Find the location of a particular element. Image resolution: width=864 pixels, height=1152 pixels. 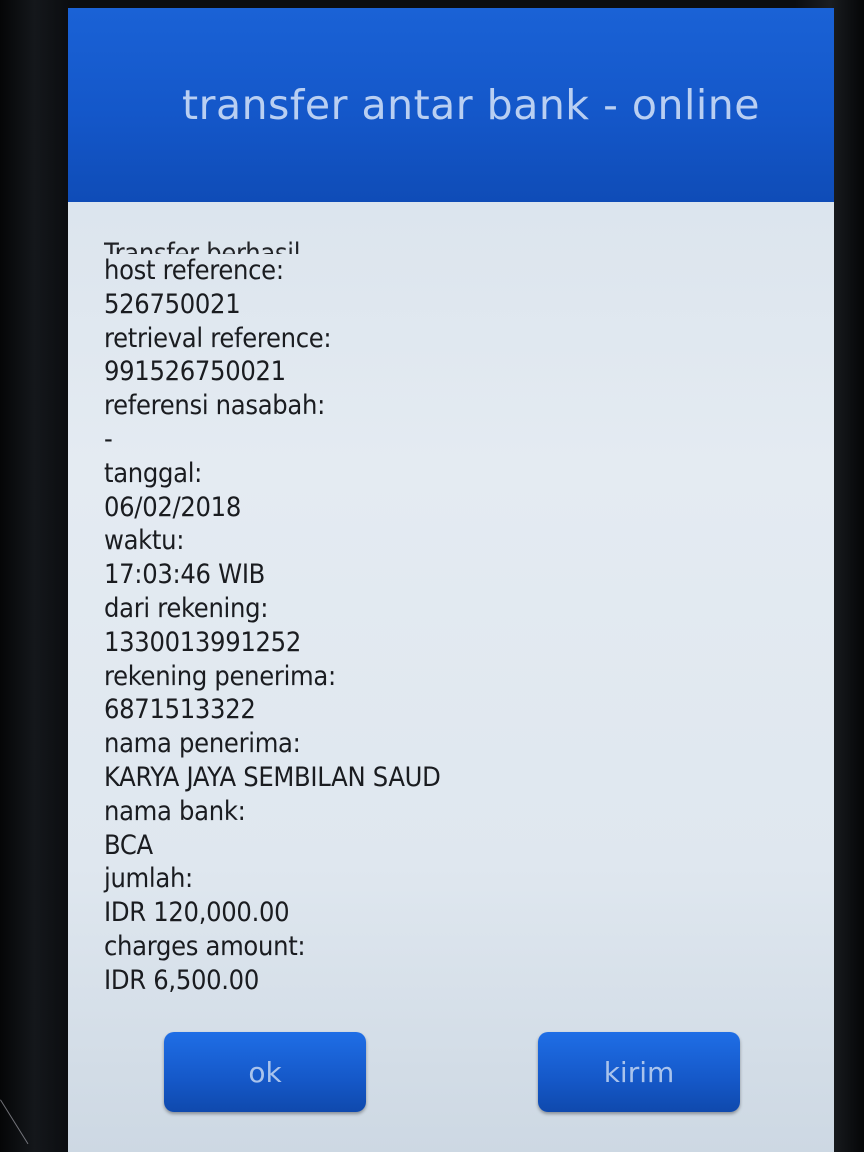

screen-crack is located at coordinates (31, 1111).